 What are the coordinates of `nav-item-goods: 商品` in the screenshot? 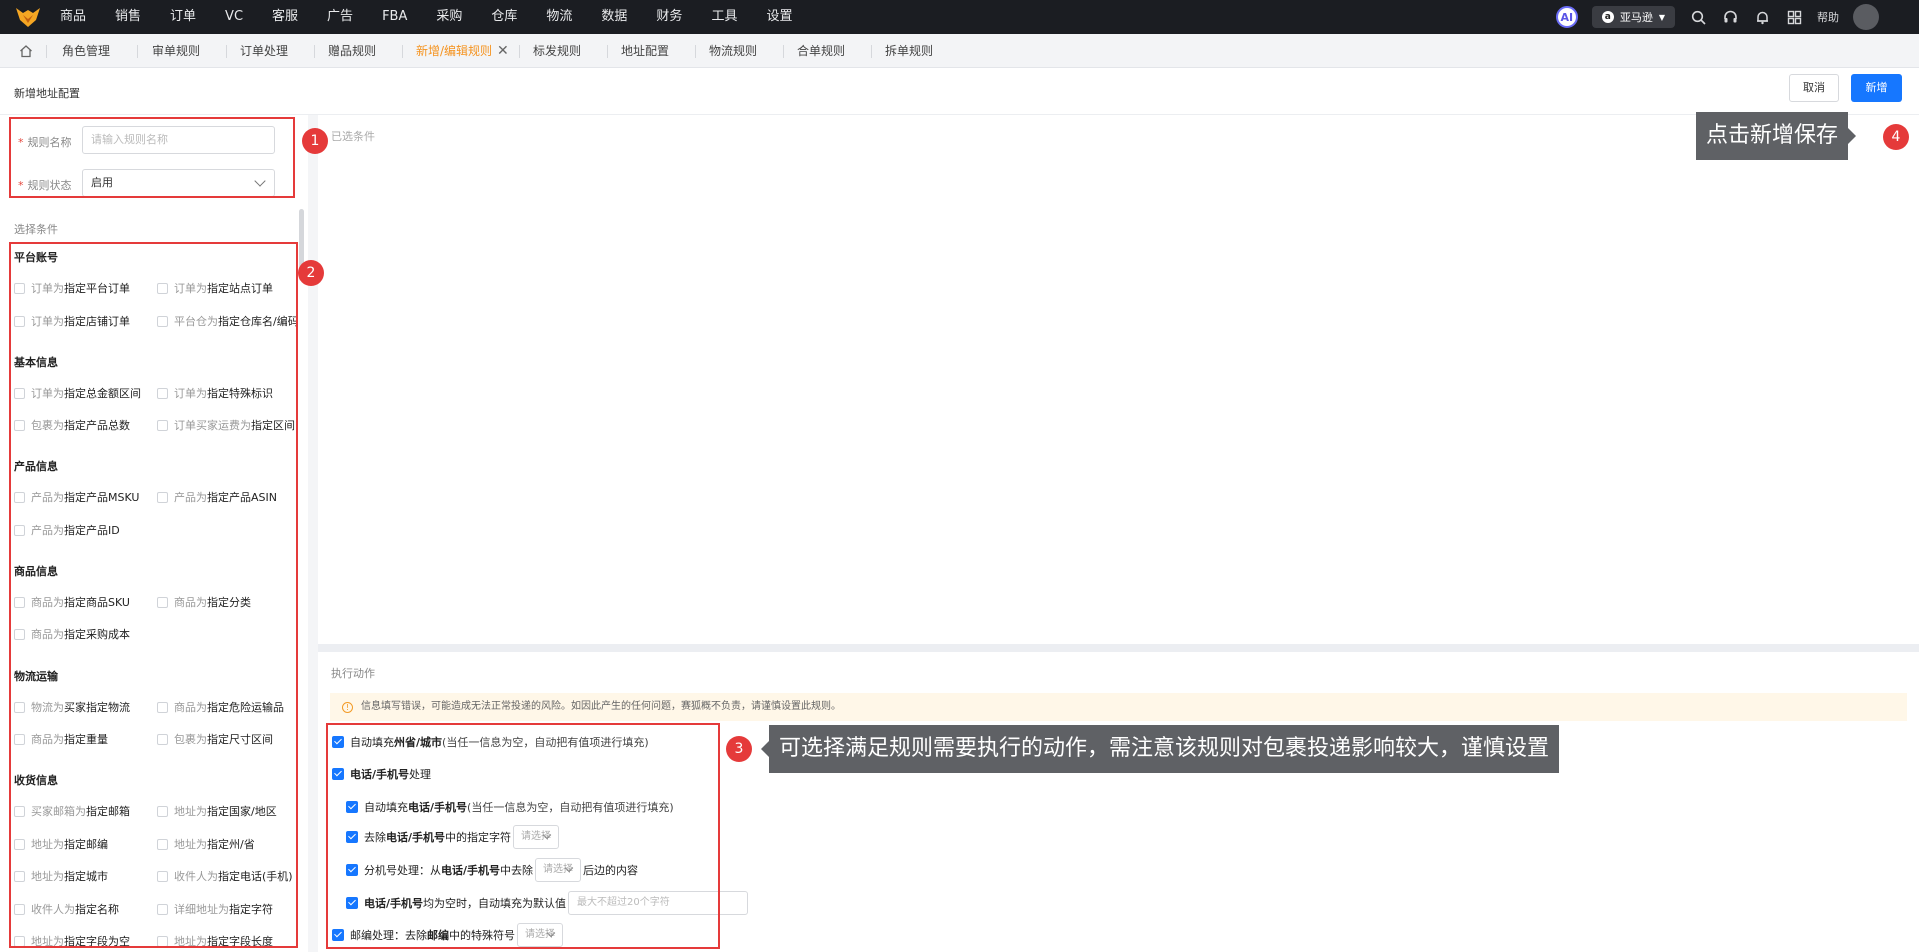 It's located at (80, 17).